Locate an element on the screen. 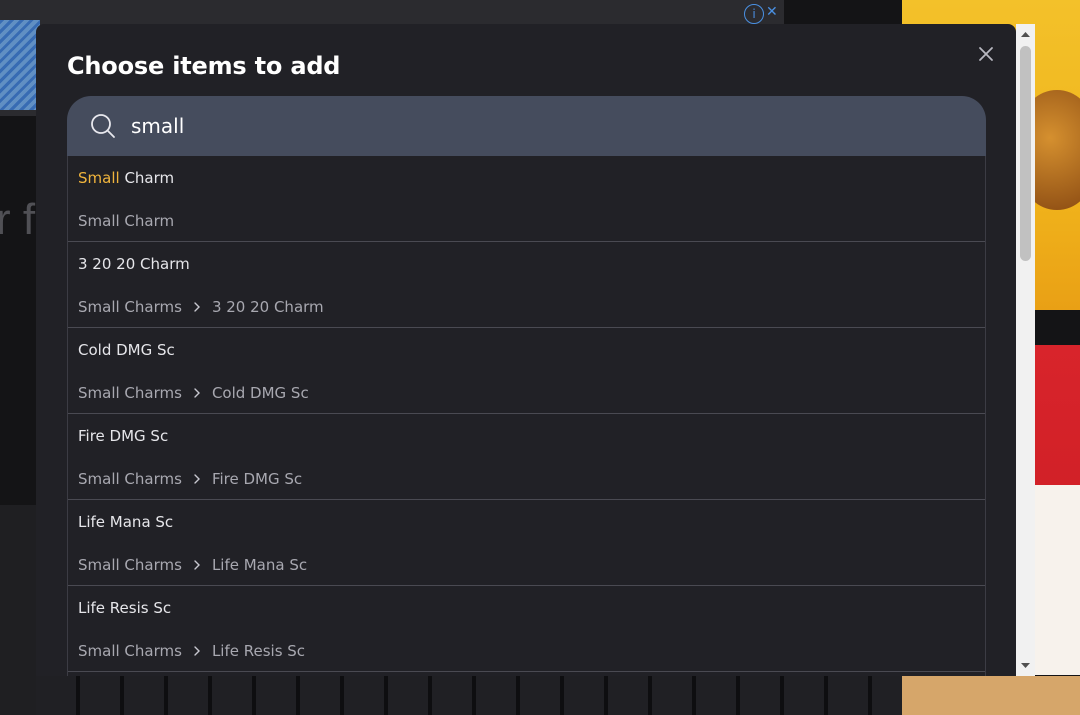 This screenshot has width=1080, height=715. search-box is located at coordinates (526, 126).